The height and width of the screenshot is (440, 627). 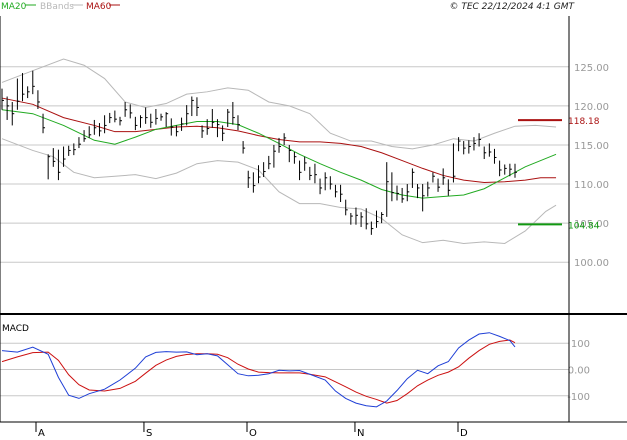 I want to click on price-tick-label: 110.00, so click(x=591, y=185).